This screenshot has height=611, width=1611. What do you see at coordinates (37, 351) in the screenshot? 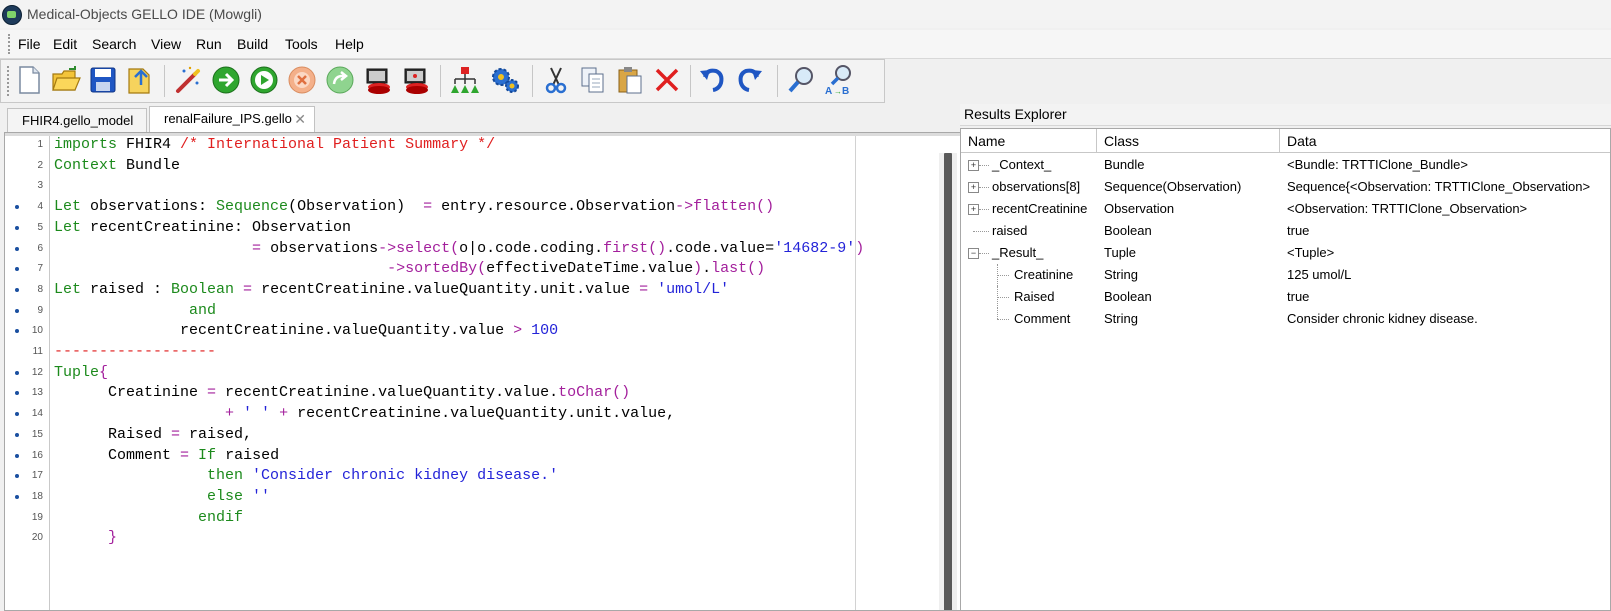
I see `line-number: 11` at bounding box center [37, 351].